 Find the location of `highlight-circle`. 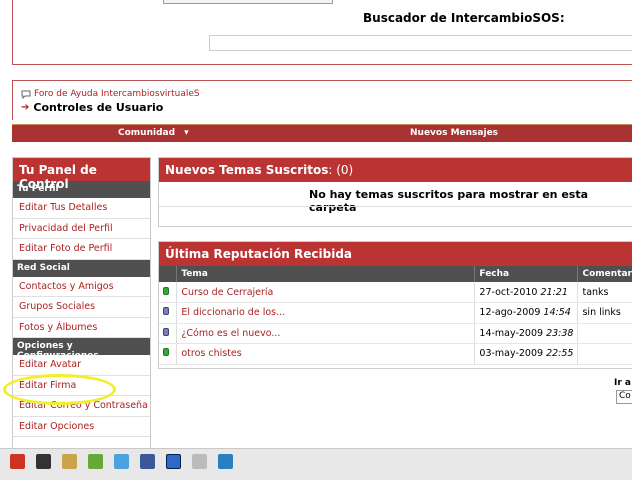

highlight-circle is located at coordinates (59, 389).